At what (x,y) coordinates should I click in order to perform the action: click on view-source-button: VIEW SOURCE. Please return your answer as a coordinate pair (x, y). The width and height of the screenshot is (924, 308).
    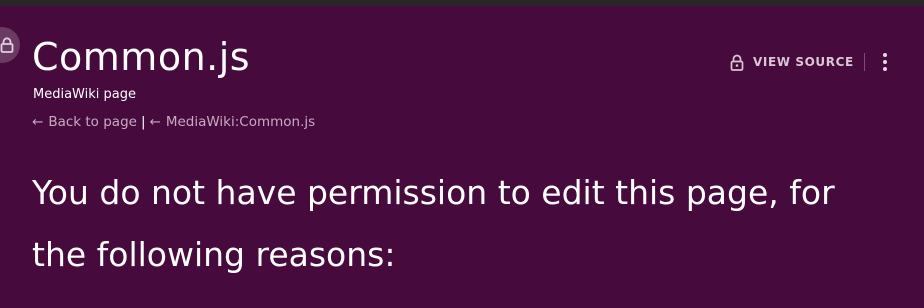
    Looking at the image, I should click on (792, 62).